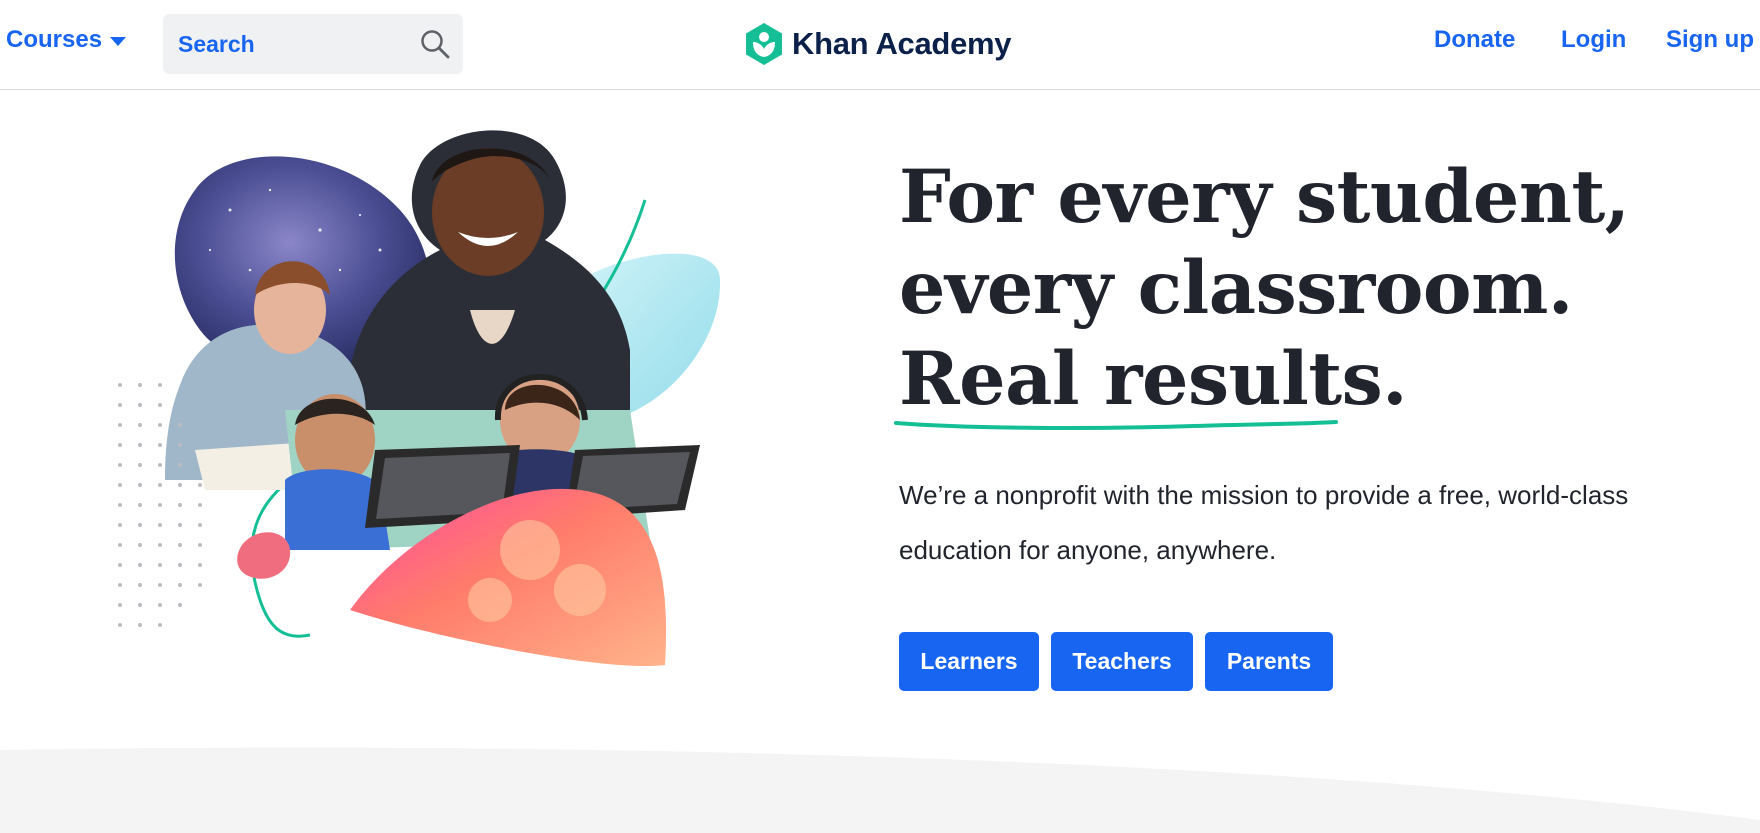  I want to click on headline-line-2: every classroom., so click(1236, 288).